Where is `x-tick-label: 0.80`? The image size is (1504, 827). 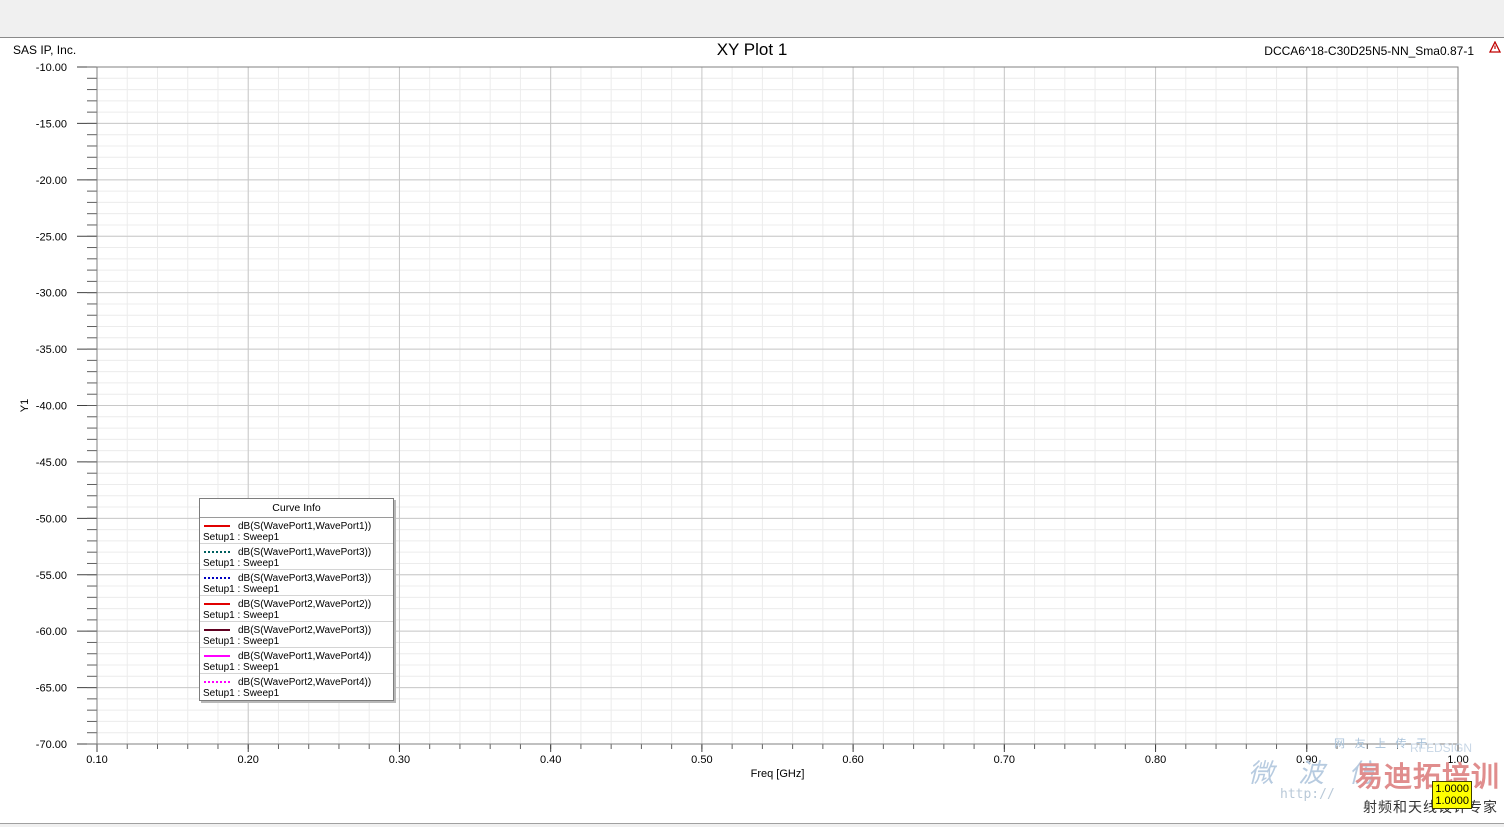
x-tick-label: 0.80 is located at coordinates (1155, 760).